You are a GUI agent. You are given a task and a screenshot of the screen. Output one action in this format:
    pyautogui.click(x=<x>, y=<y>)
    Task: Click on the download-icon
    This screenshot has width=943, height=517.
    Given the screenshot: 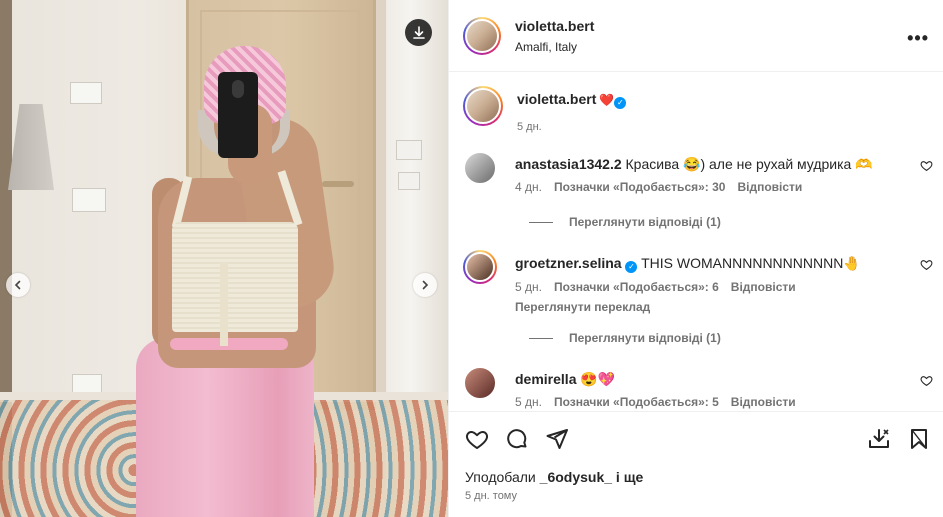 What is the action you would take?
    pyautogui.click(x=418, y=32)
    